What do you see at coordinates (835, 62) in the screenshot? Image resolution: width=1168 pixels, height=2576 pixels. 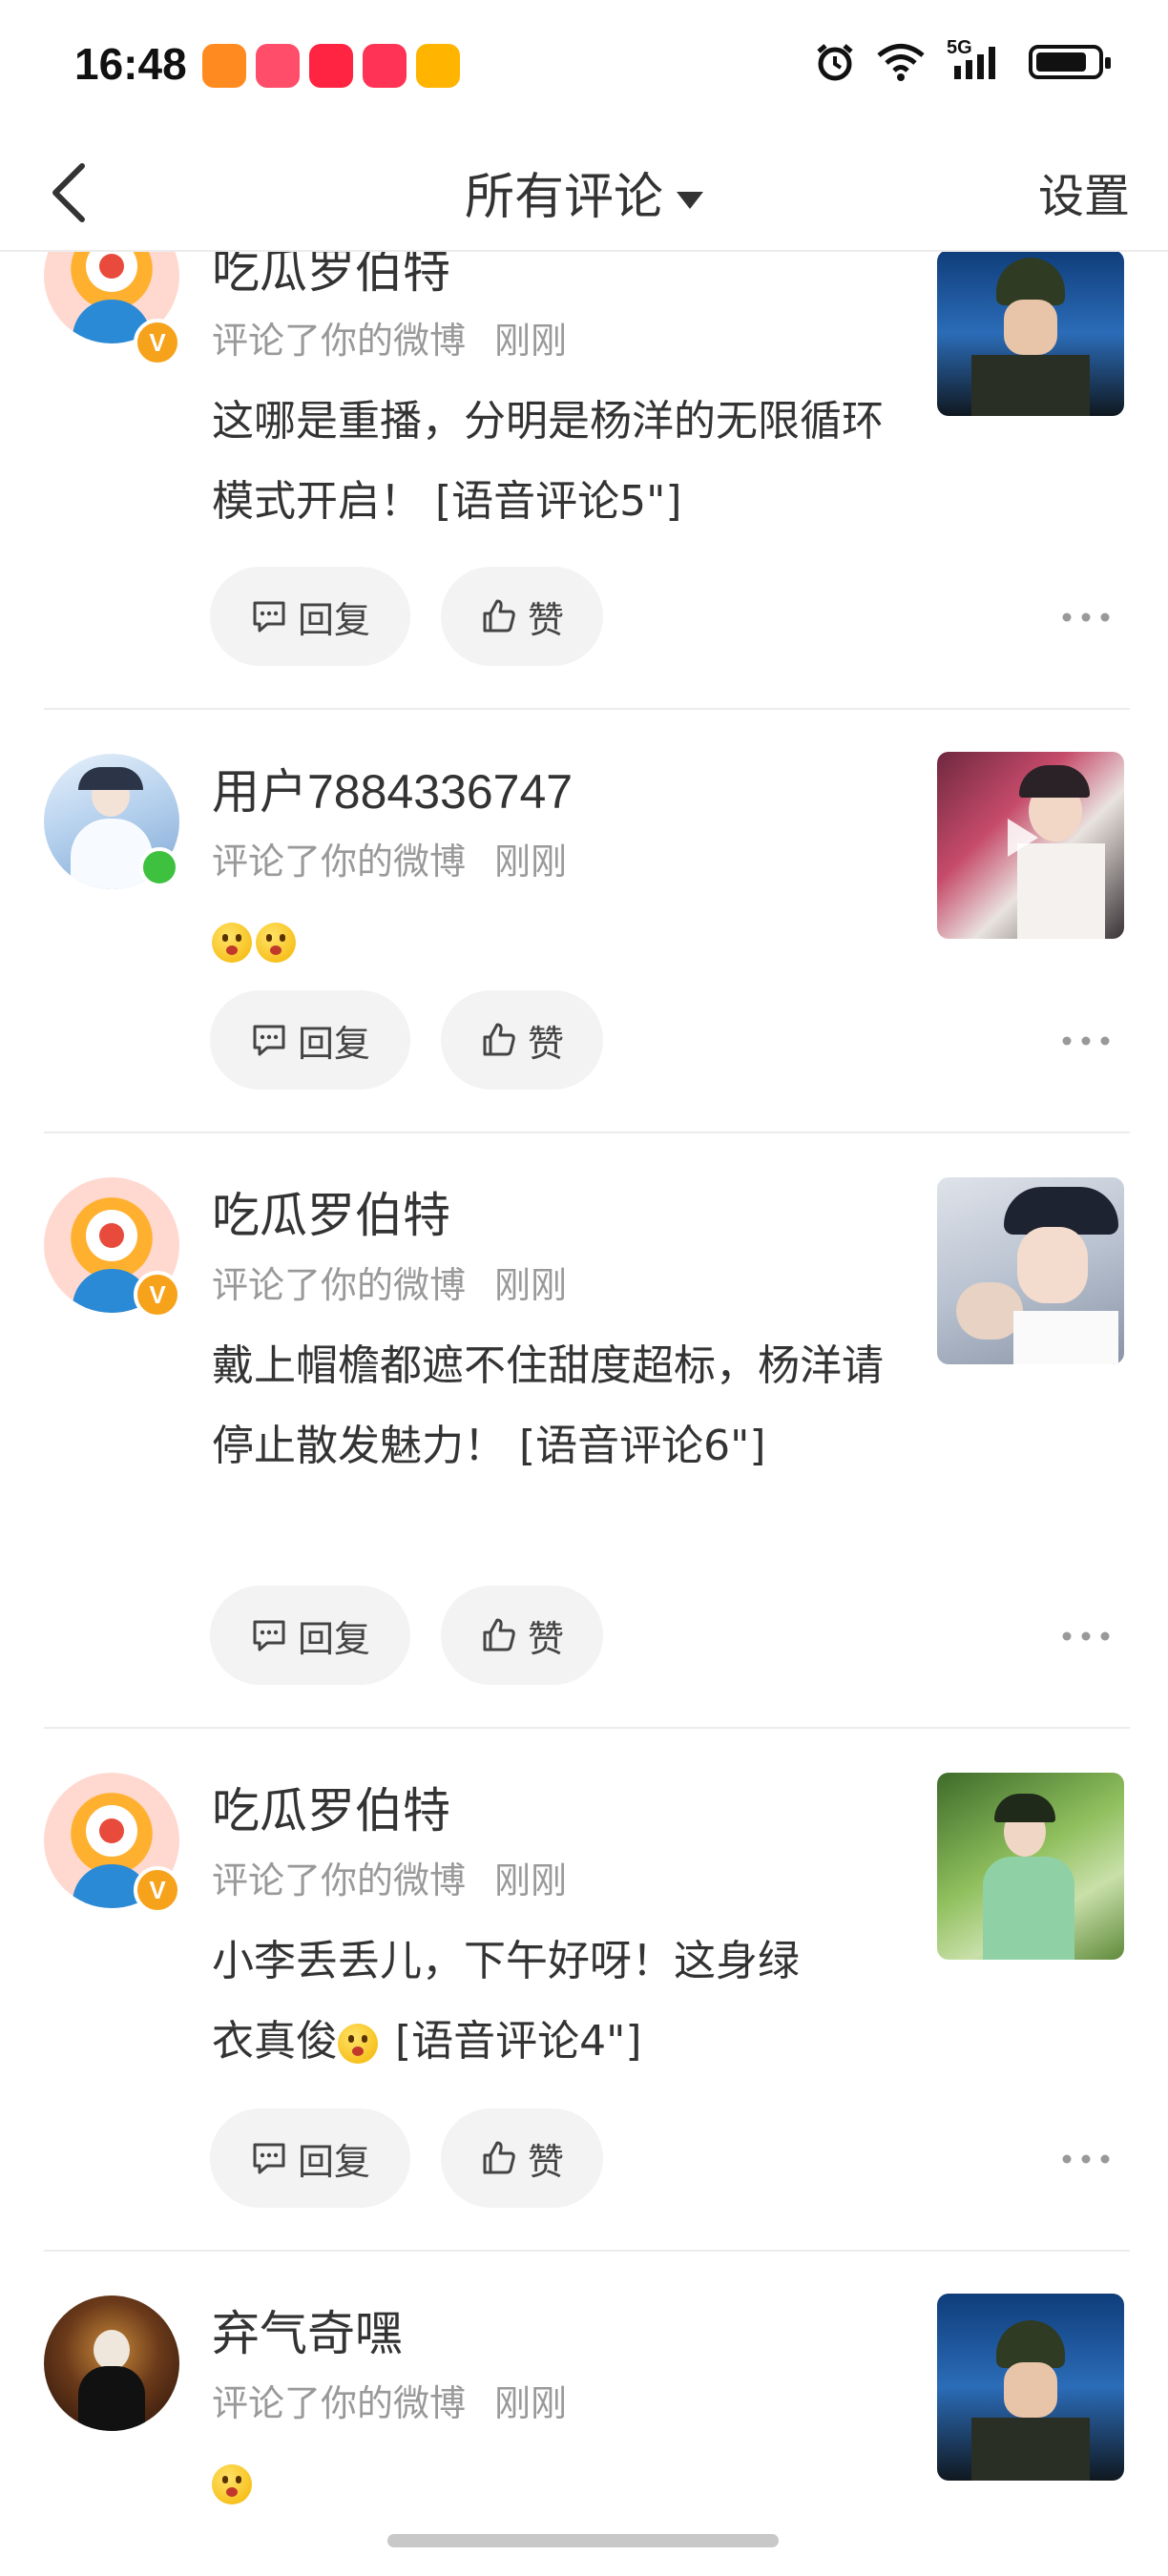 I see `alarm-icon` at bounding box center [835, 62].